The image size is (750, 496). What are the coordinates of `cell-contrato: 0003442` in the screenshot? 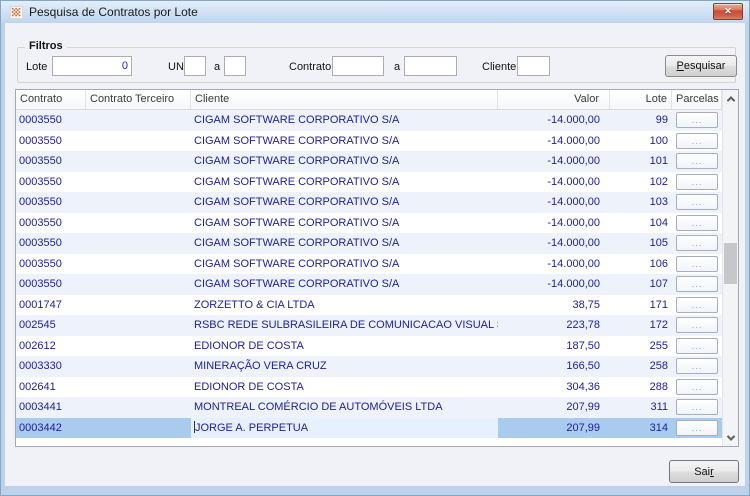 It's located at (51, 427).